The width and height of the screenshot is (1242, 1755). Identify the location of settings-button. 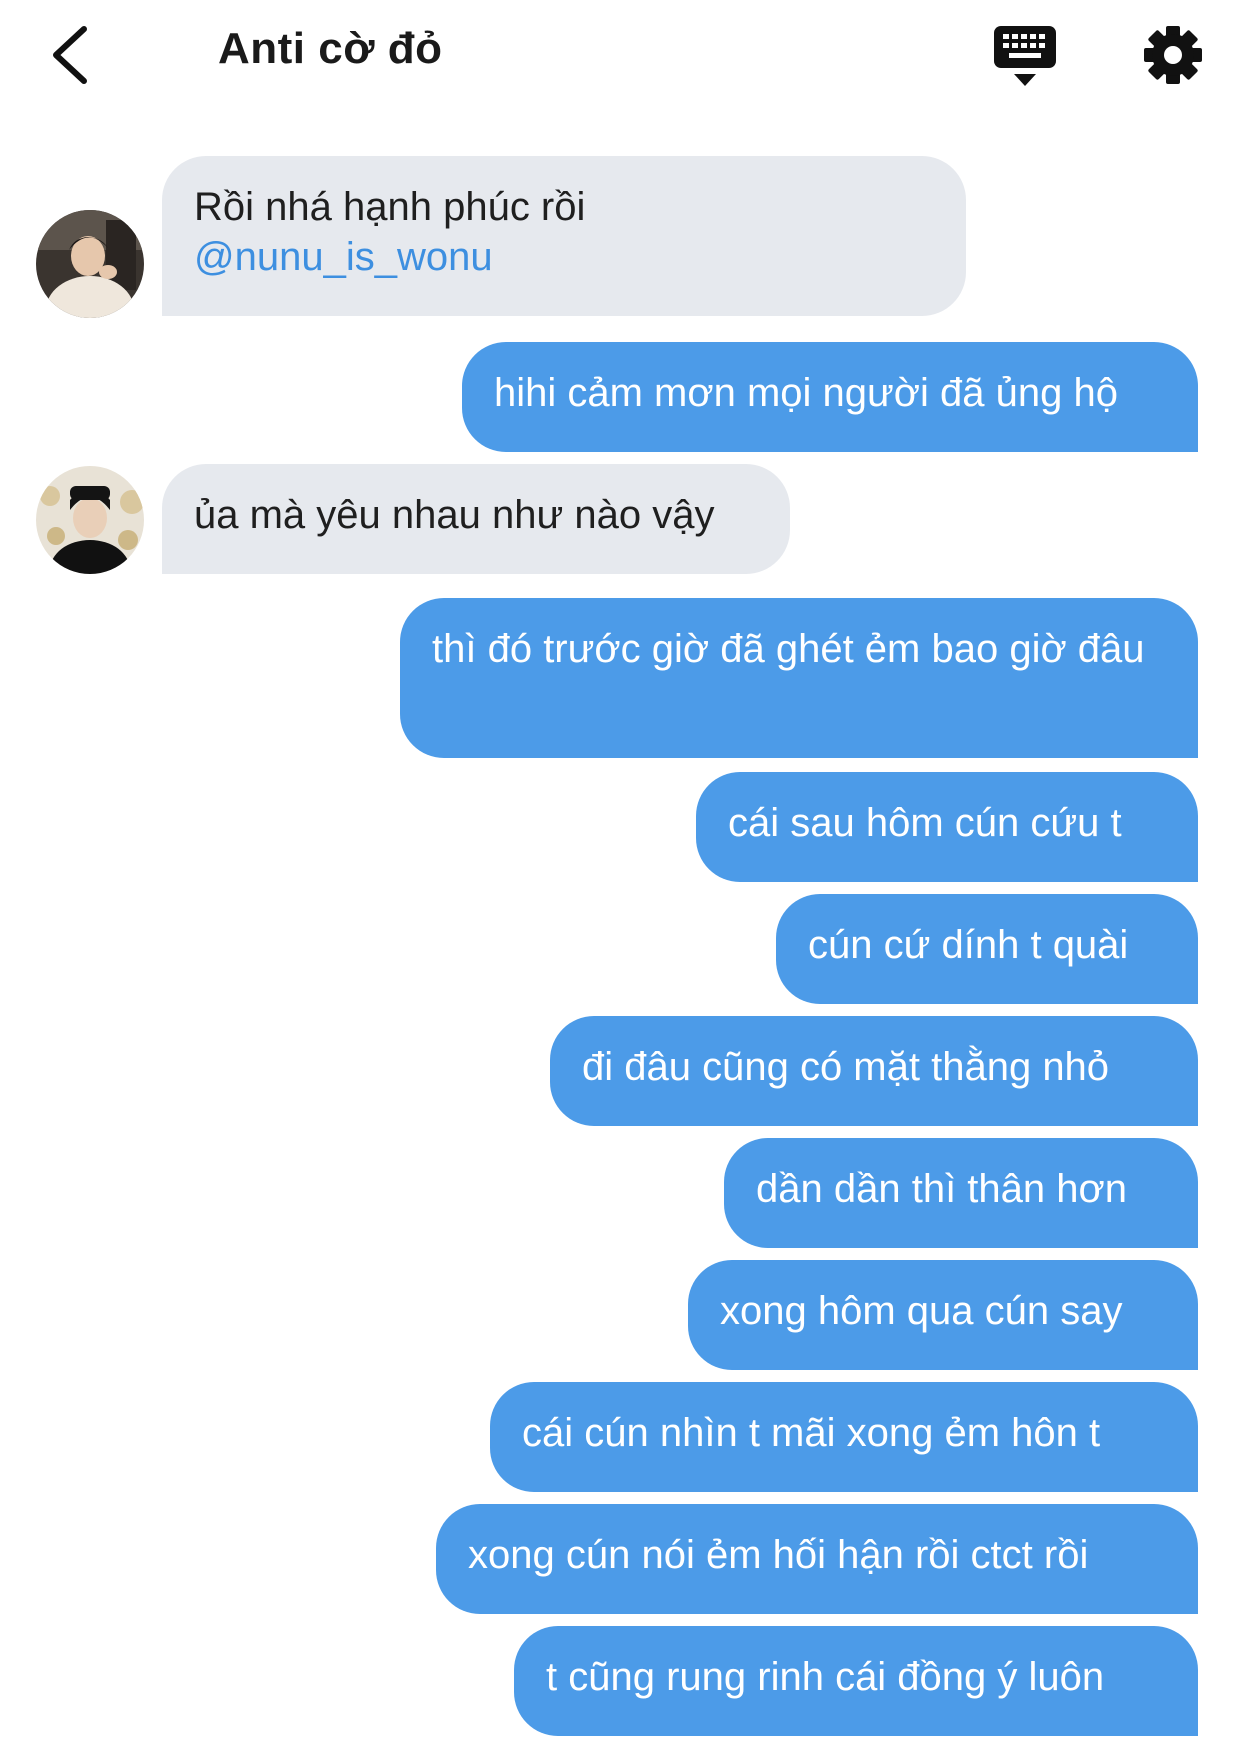
(1173, 55).